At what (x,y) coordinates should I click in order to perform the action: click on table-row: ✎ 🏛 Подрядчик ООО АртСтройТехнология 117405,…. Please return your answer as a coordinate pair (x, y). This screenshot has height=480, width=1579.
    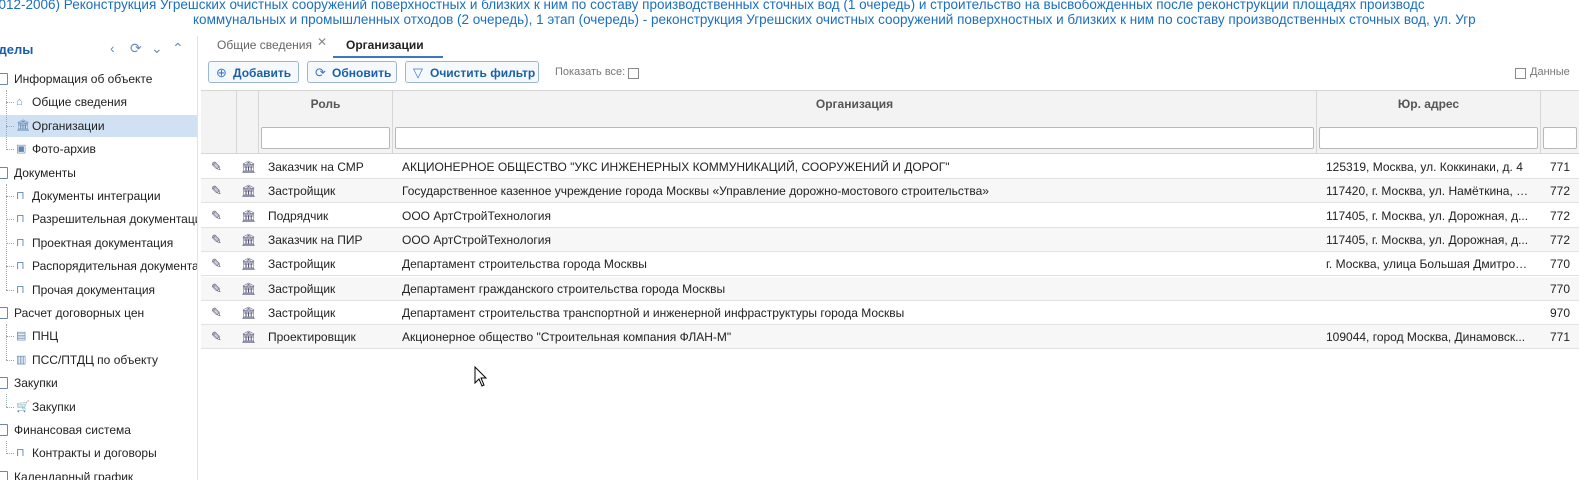
    Looking at the image, I should click on (890, 216).